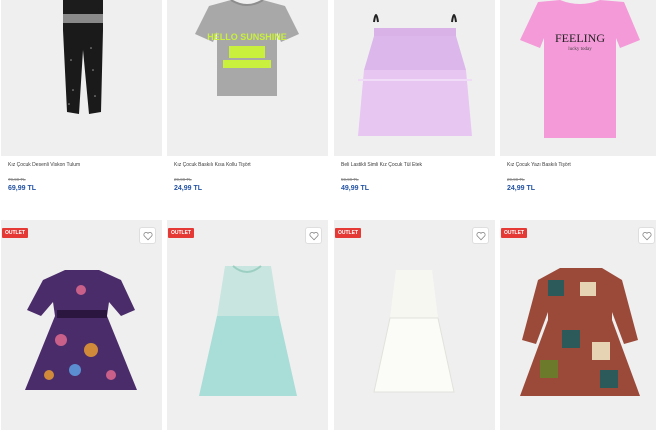 The image size is (656, 430). I want to click on product-name: Beli Lastikli Simli Kız Çocuk Tül Etek, so click(381, 165).